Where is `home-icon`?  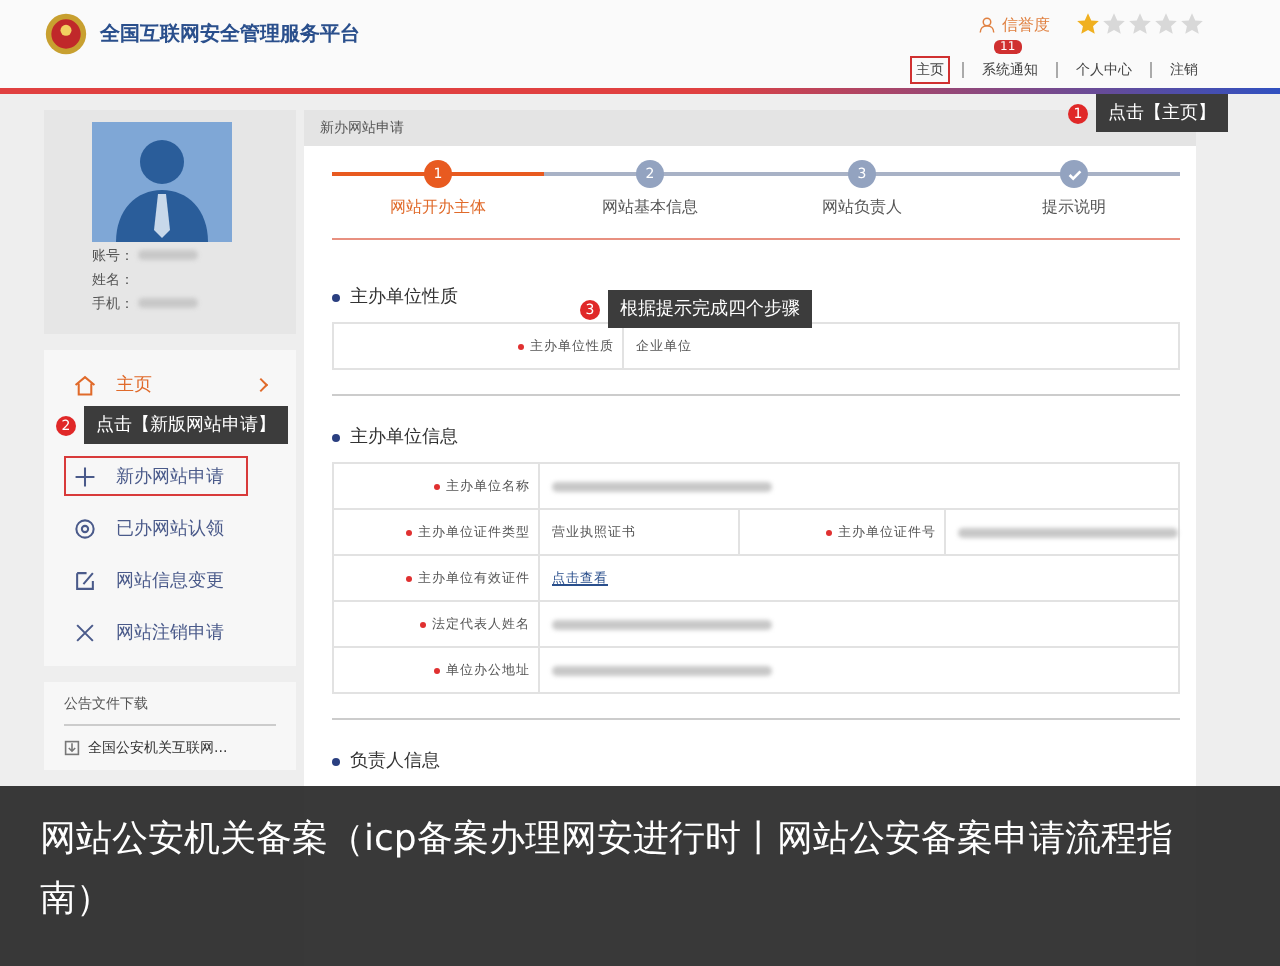
home-icon is located at coordinates (85, 384).